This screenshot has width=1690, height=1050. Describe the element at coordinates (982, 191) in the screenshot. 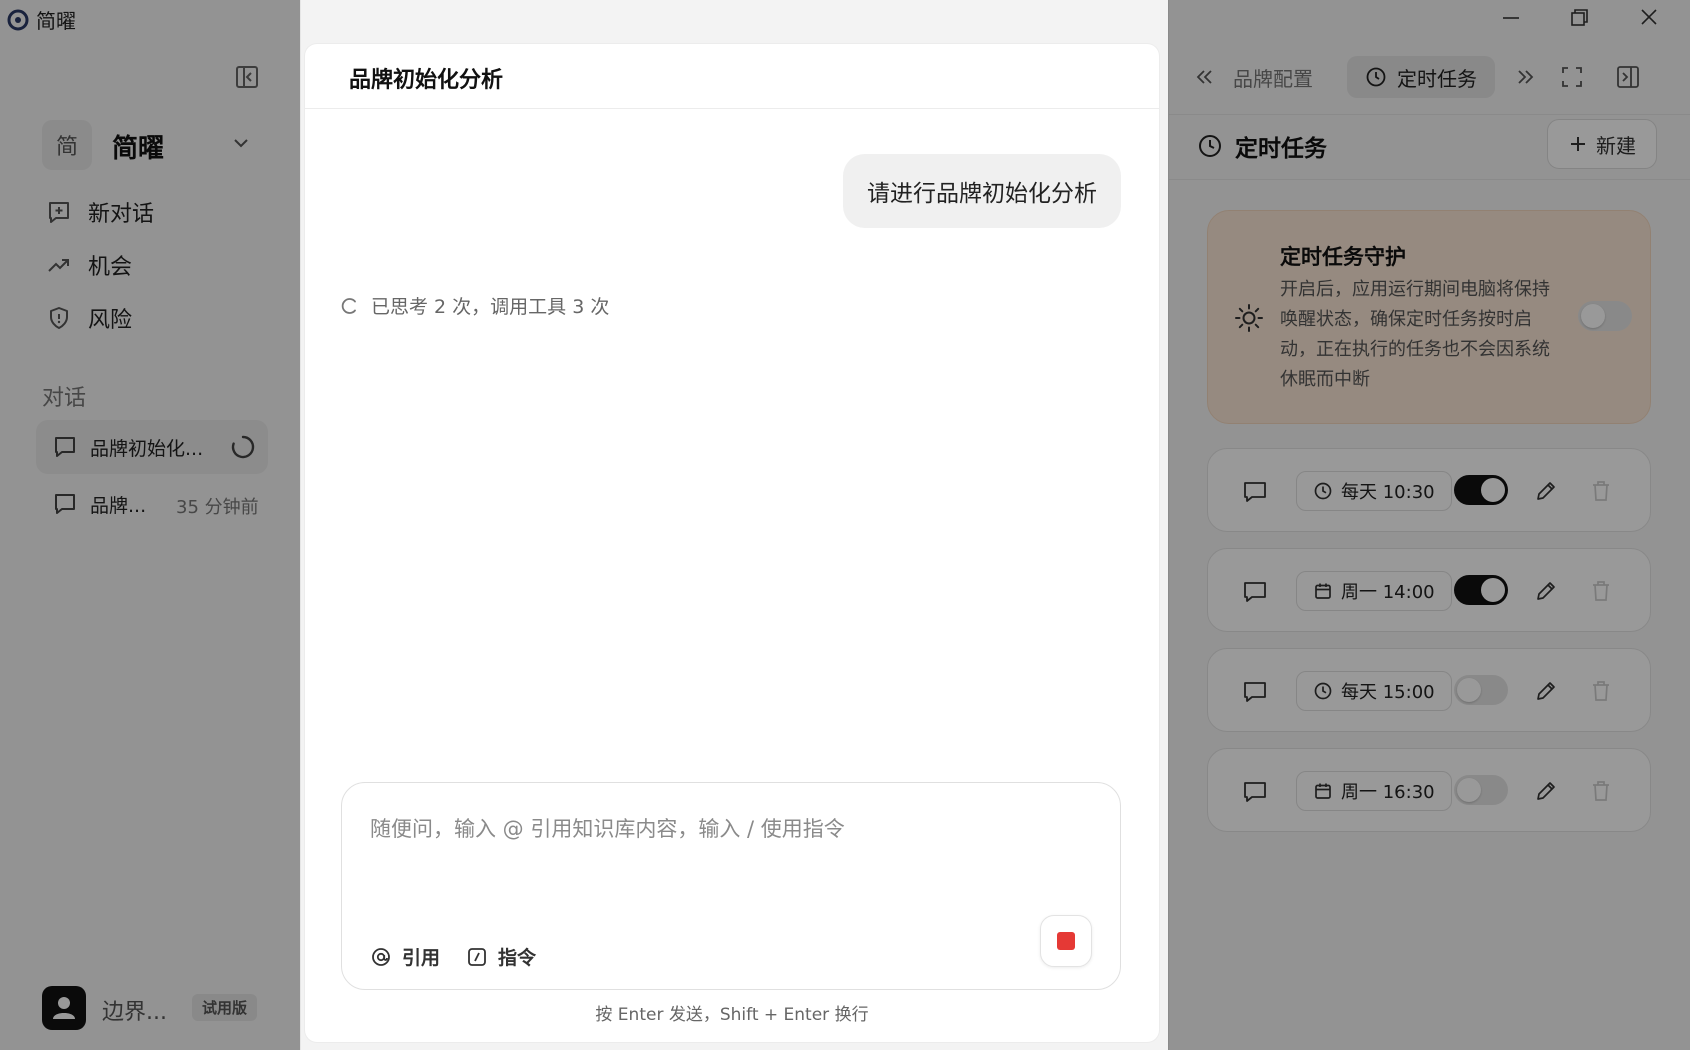

I see `user-message: 请进行品牌初始化分析` at that location.